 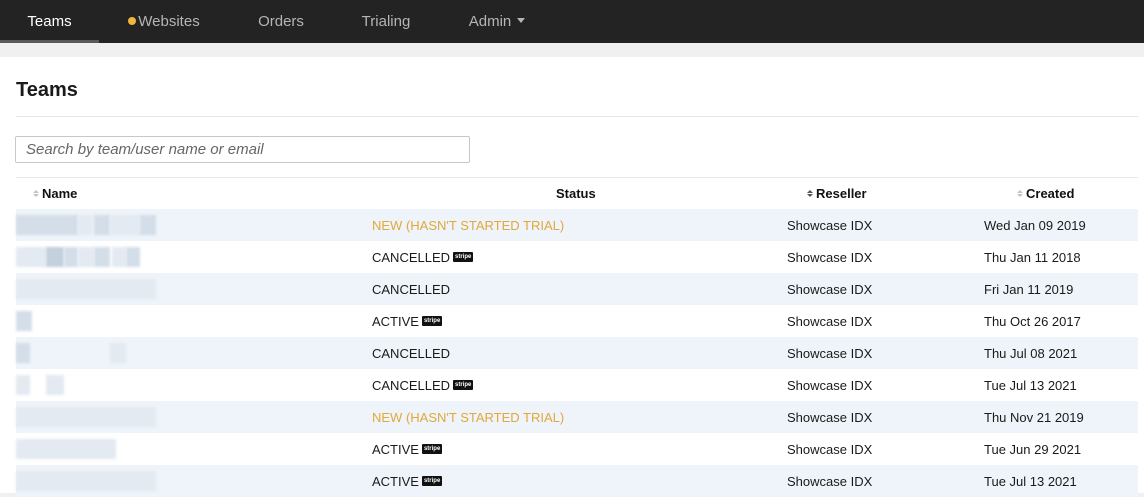 What do you see at coordinates (242, 149) in the screenshot?
I see `search-input` at bounding box center [242, 149].